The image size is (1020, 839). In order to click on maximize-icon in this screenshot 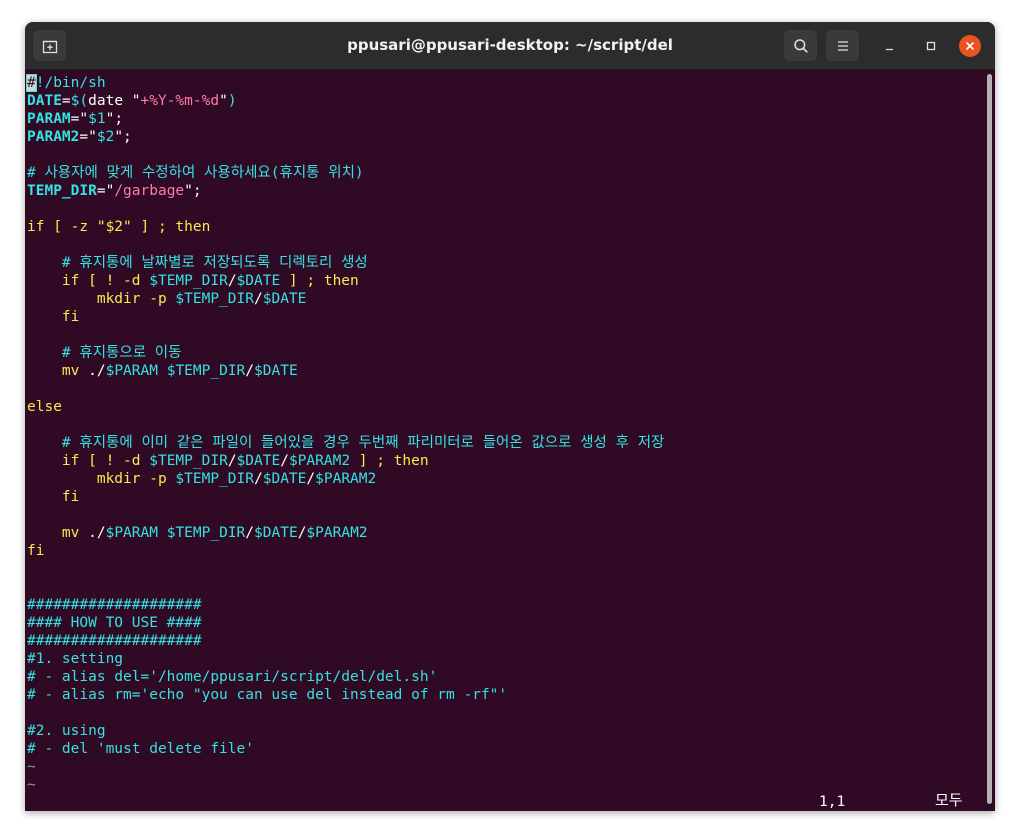, I will do `click(931, 46)`.